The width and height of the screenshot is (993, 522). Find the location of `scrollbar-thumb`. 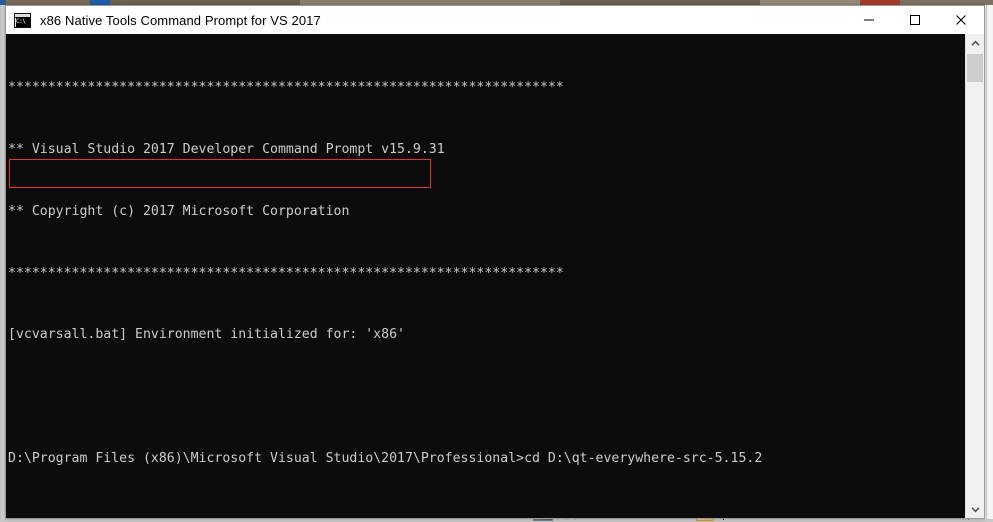

scrollbar-thumb is located at coordinates (975, 68).